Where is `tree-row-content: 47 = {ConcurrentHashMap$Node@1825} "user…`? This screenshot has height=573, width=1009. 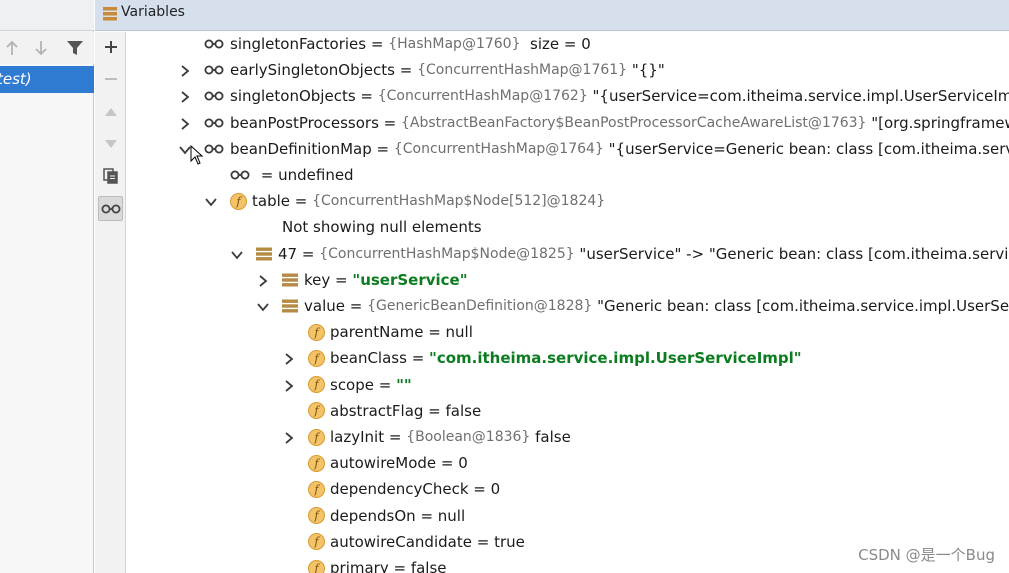 tree-row-content: 47 = {ConcurrentHashMap$Node@1825} "user… is located at coordinates (632, 254).